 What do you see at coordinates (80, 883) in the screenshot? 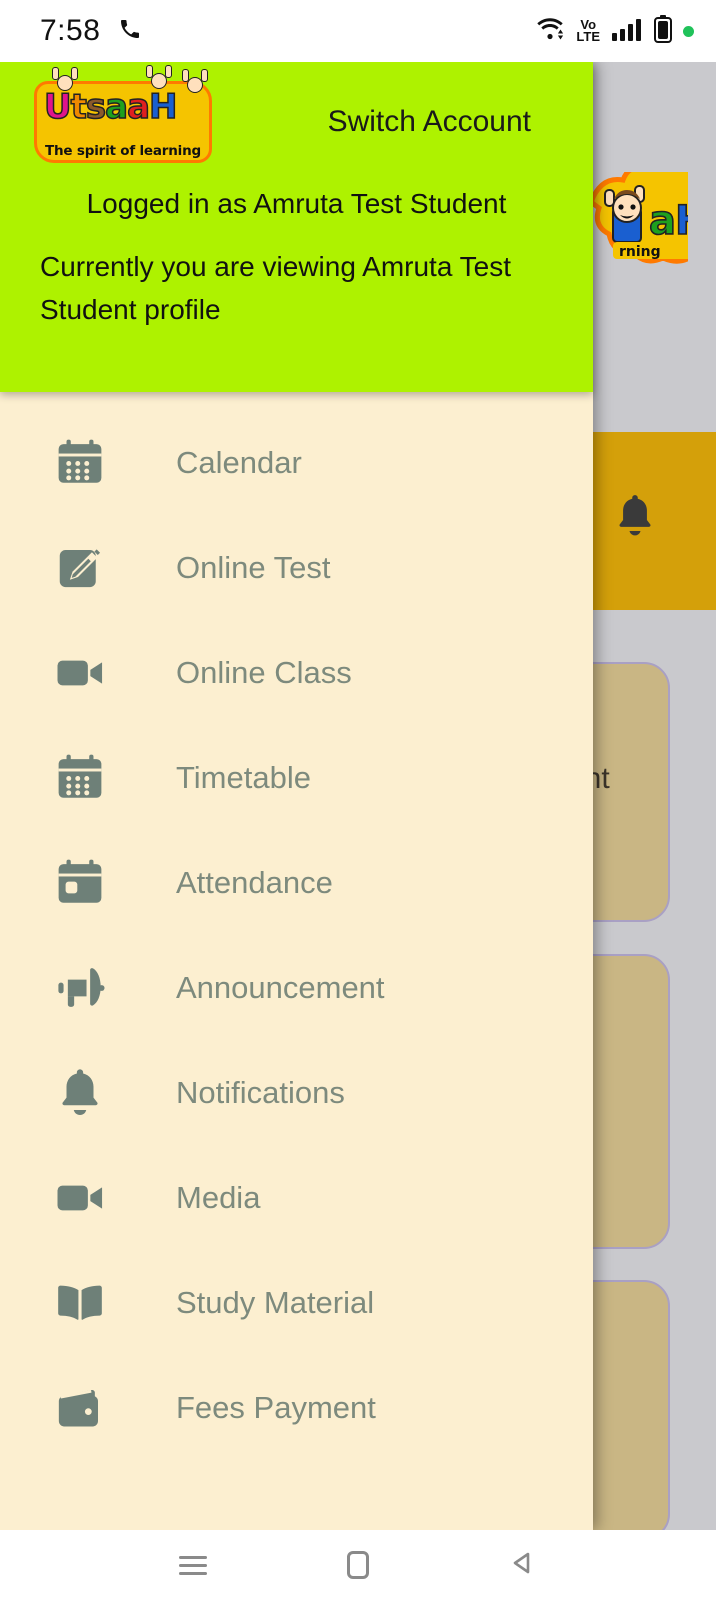
I see `calendar-check-icon` at bounding box center [80, 883].